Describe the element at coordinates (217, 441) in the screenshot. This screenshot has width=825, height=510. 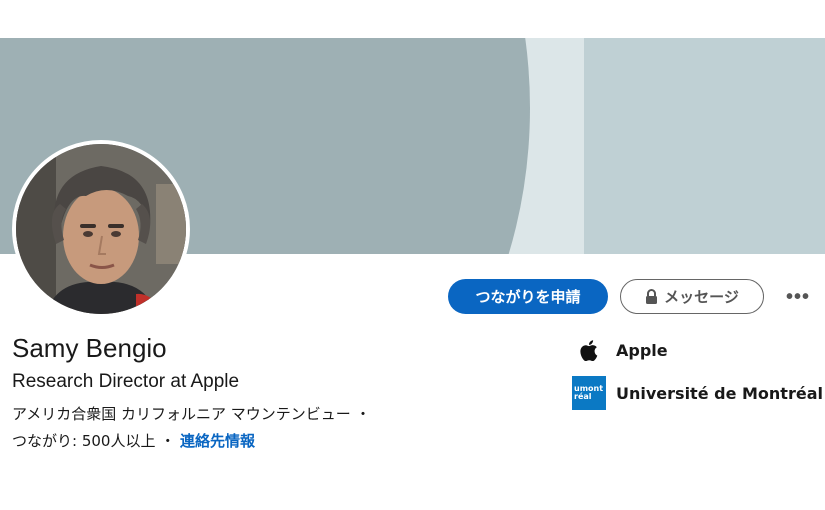
I see `contact-info-link: 連絡先情報` at that location.